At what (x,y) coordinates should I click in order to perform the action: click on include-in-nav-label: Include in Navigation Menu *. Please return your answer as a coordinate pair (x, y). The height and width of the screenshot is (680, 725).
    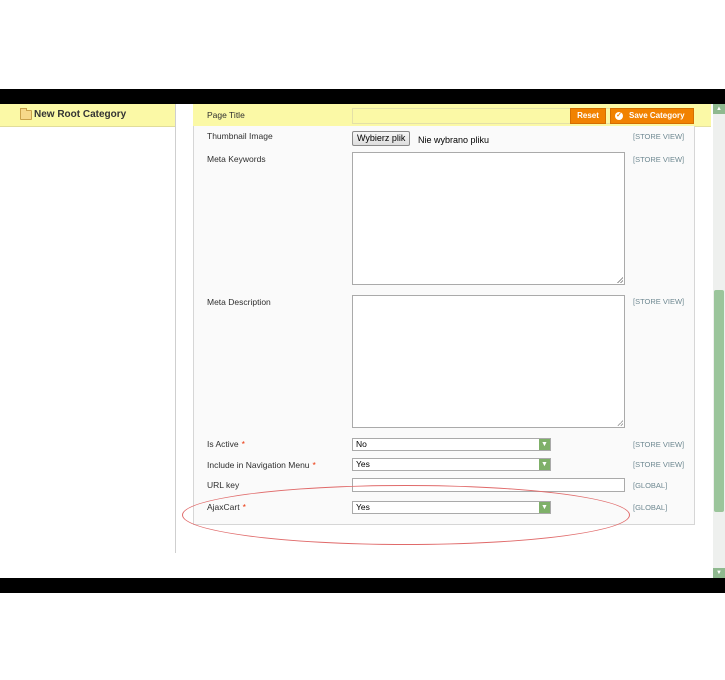
    Looking at the image, I should click on (261, 465).